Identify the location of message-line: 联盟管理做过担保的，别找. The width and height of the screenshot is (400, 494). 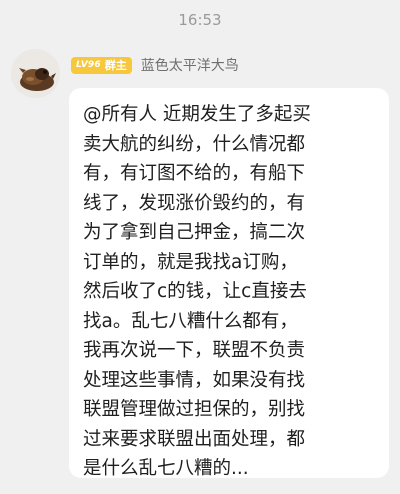
(194, 409).